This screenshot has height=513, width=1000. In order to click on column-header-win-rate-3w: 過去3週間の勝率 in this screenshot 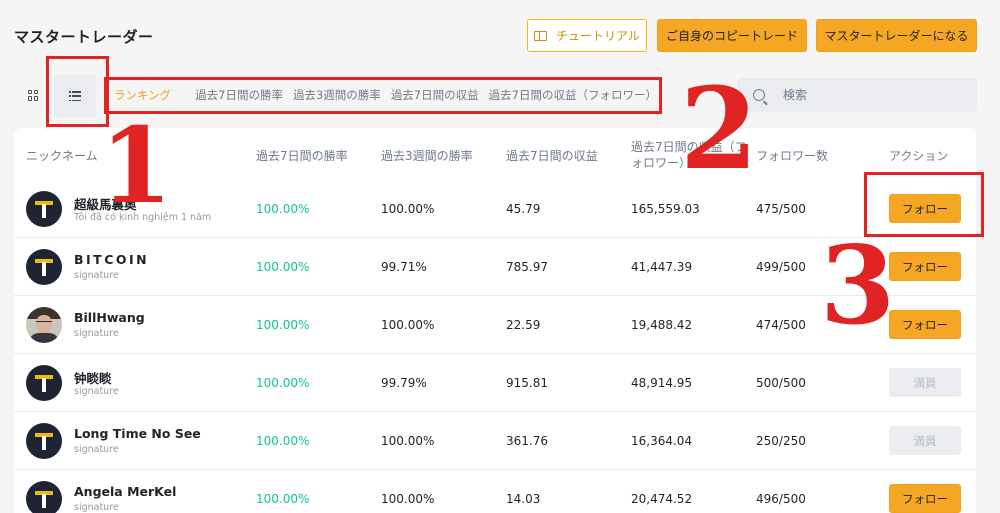, I will do `click(427, 156)`.